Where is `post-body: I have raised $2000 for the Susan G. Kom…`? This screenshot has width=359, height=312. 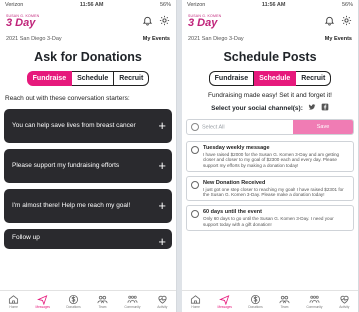
post-body: I have raised $2000 for the Susan G. Kom… is located at coordinates (271, 160).